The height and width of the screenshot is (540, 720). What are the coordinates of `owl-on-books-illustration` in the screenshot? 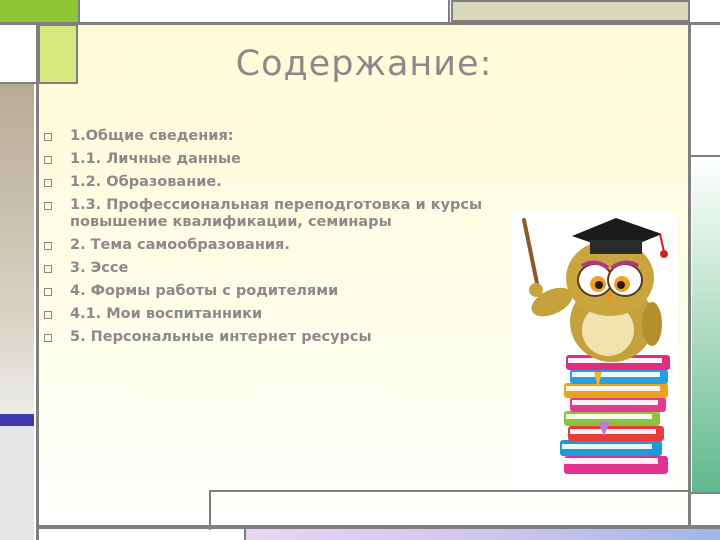 It's located at (595, 350).